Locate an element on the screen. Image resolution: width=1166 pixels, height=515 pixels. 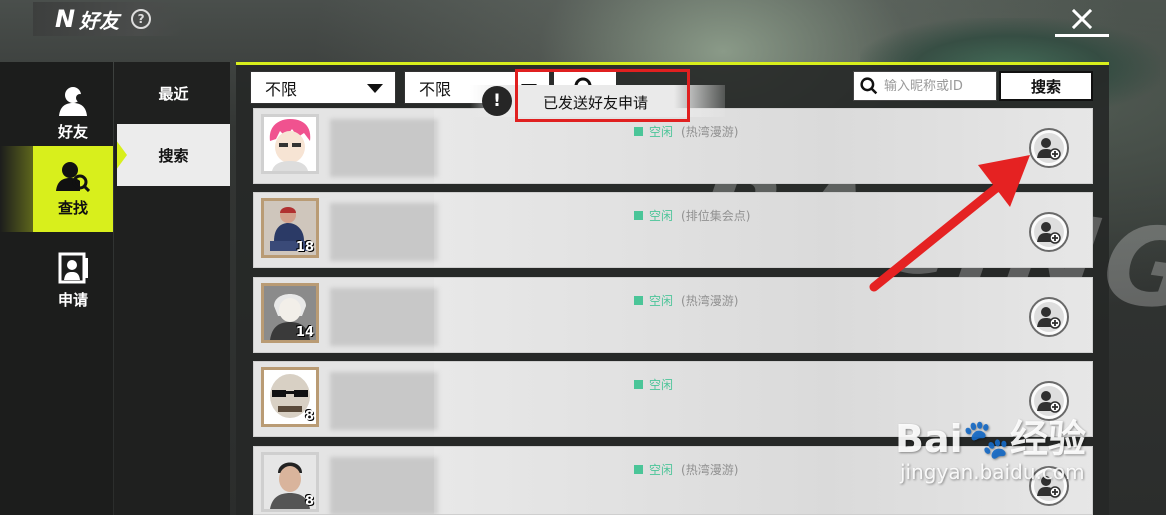
nav-item-friends: 好友 is located at coordinates (73, 113).